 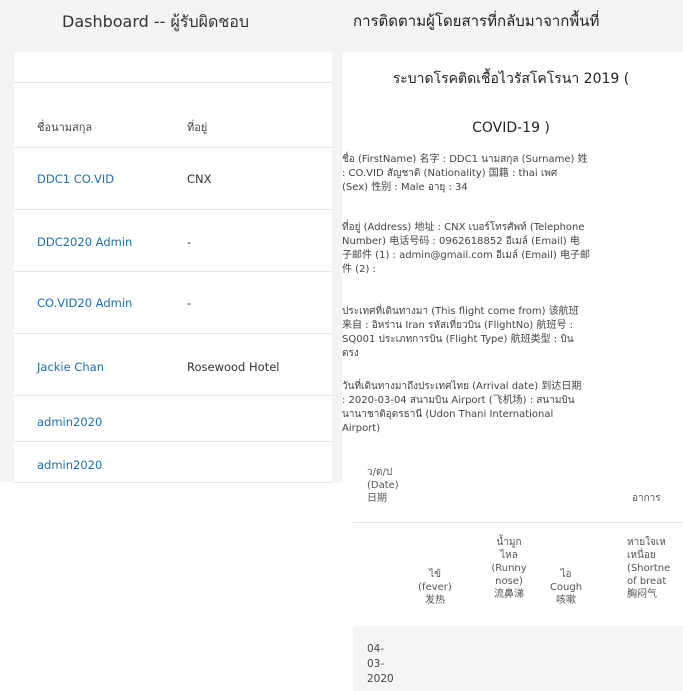 What do you see at coordinates (337, 267) in the screenshot?
I see `panel-gutter` at bounding box center [337, 267].